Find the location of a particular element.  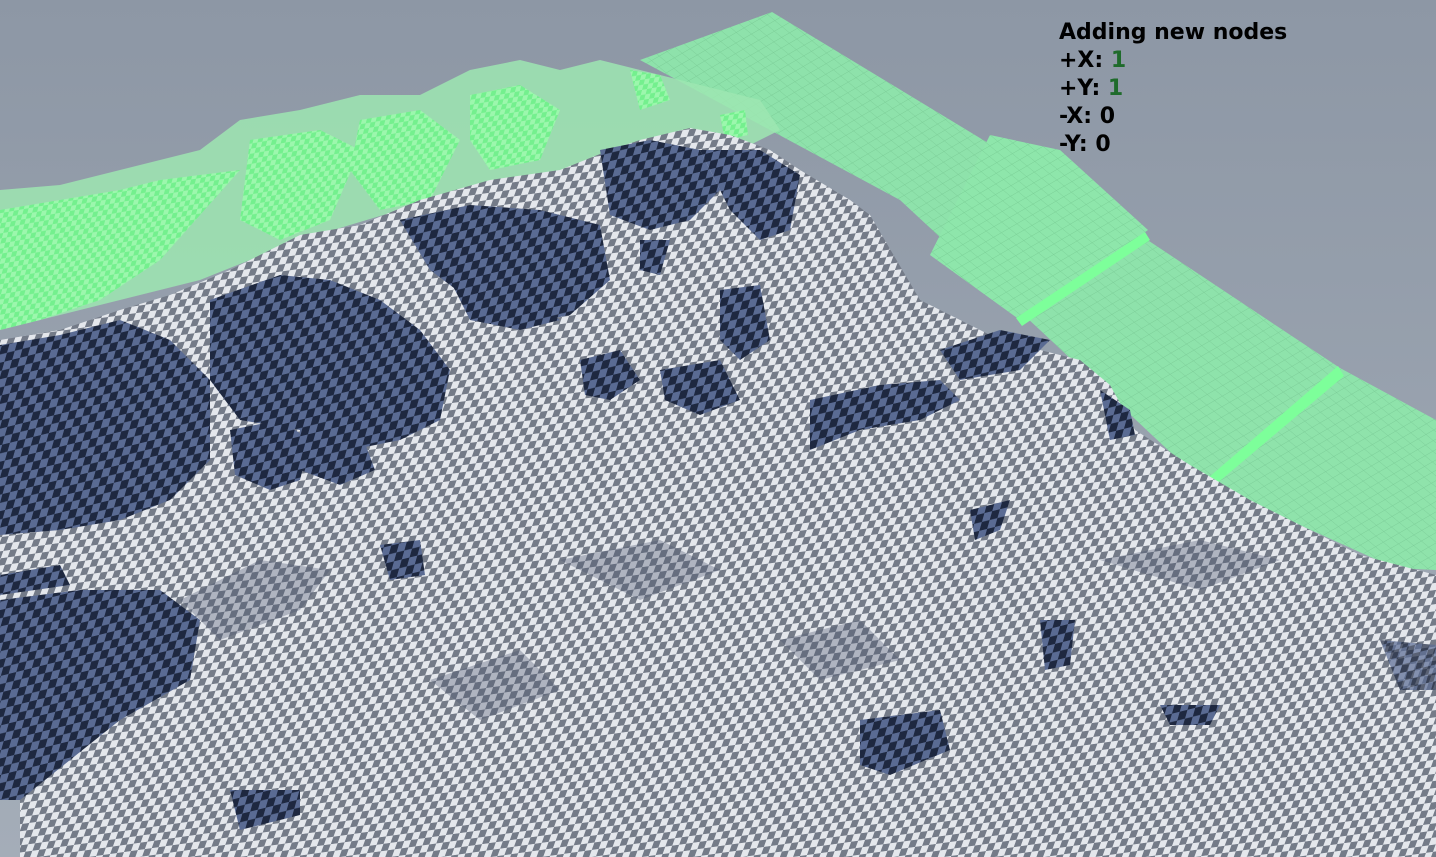

overlay-title: Adding new nodes is located at coordinates (1173, 32).